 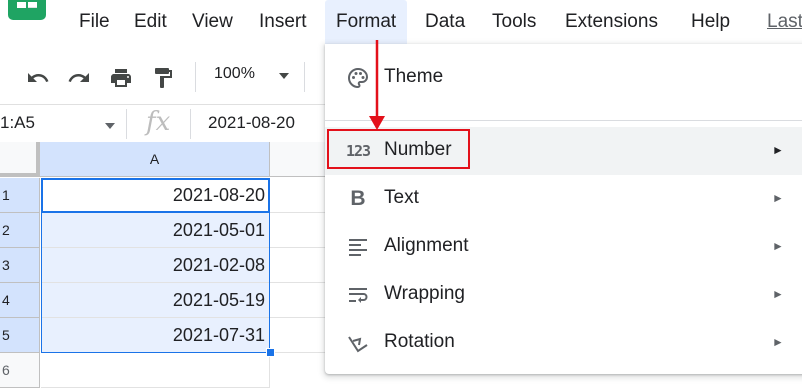 I want to click on cell-a6, so click(x=155, y=370).